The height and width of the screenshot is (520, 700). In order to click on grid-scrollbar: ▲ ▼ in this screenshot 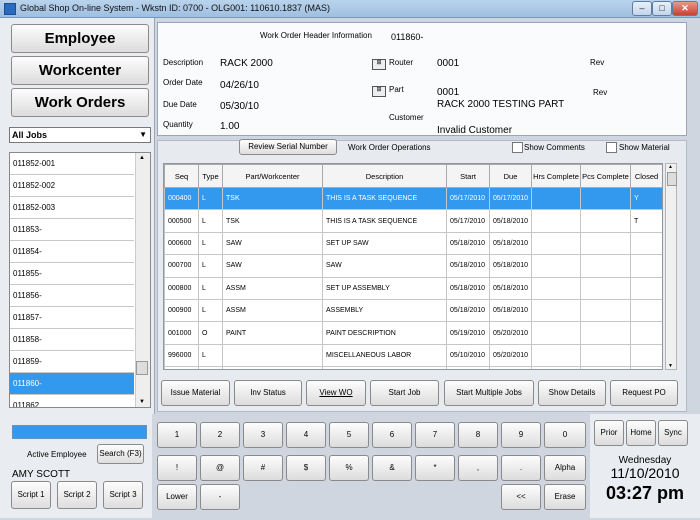, I will do `click(671, 266)`.